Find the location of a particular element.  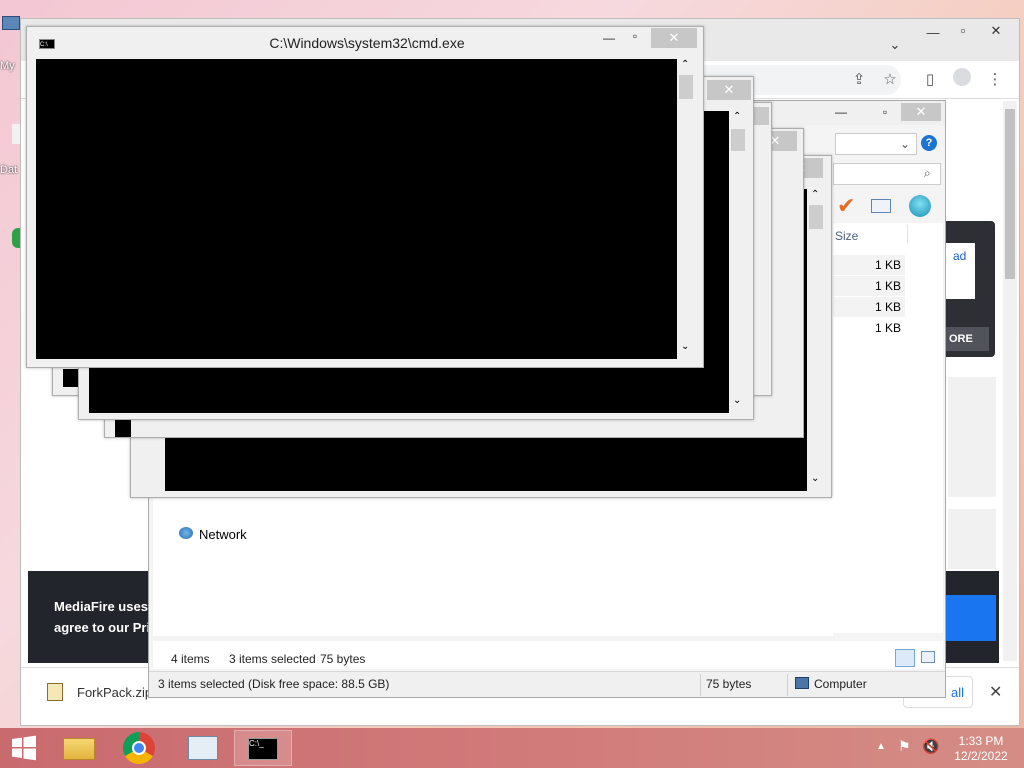

browser-maximize-button: ▫ is located at coordinates (963, 30).